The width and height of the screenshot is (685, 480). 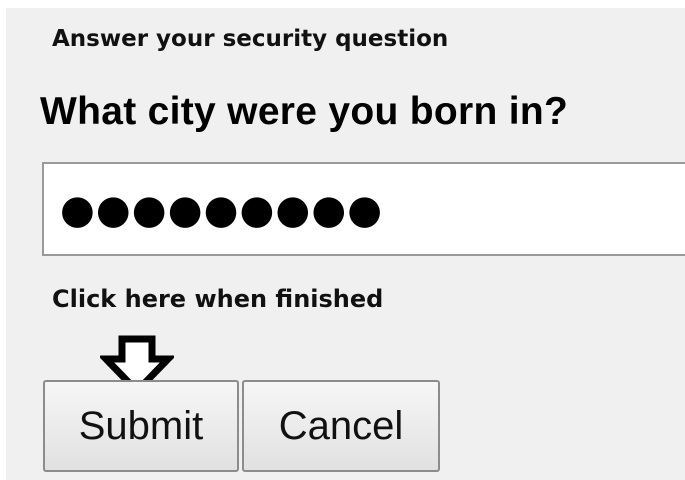 I want to click on instruction-label: Click here when finished, so click(x=218, y=299).